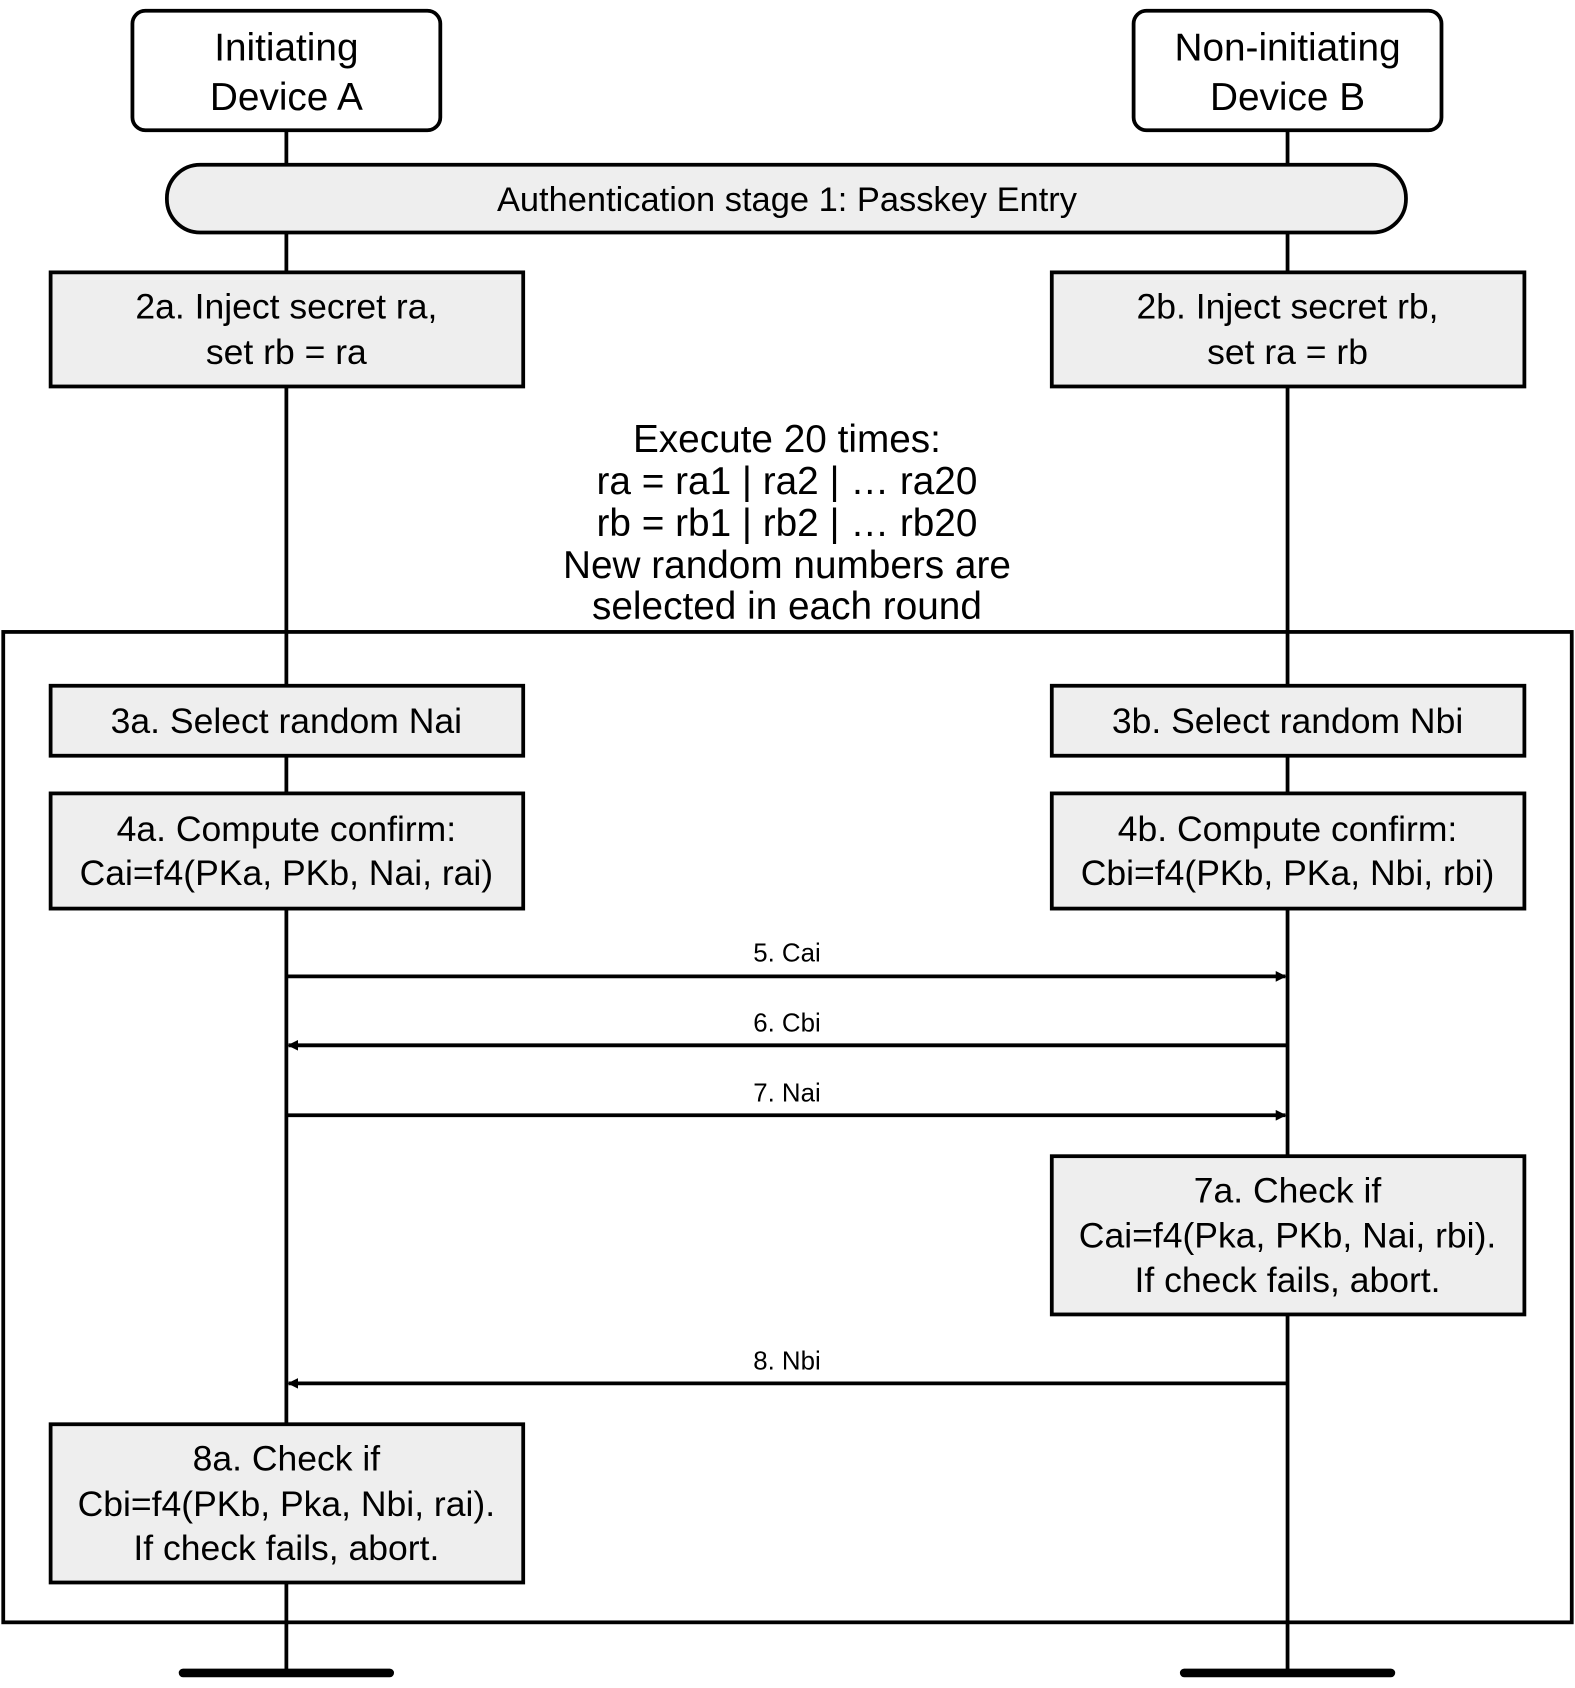 The width and height of the screenshot is (1575, 1688). I want to click on svg-text: 3b. Select random Nbi, so click(1287, 721).